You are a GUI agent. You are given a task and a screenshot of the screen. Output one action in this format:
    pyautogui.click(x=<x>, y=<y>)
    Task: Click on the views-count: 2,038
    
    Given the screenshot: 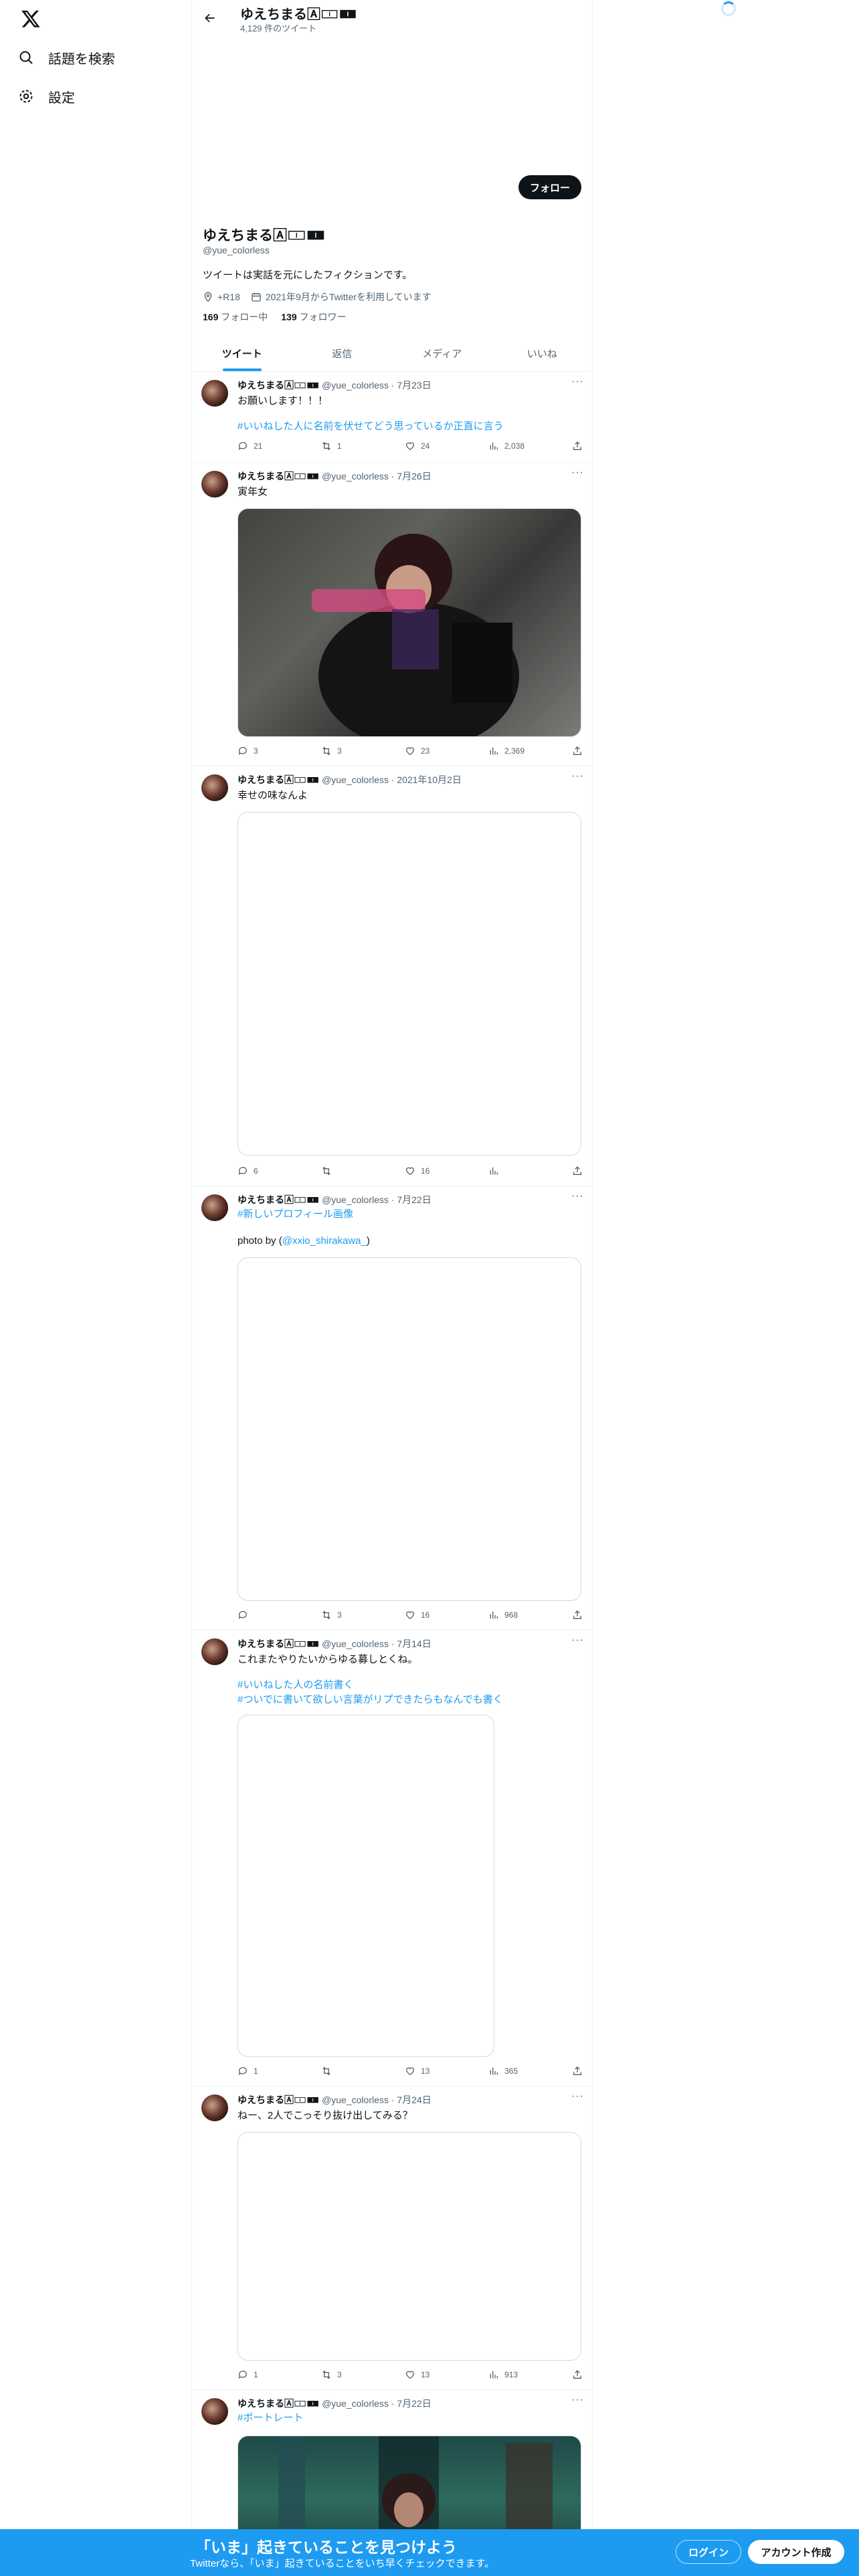 What is the action you would take?
    pyautogui.click(x=514, y=446)
    